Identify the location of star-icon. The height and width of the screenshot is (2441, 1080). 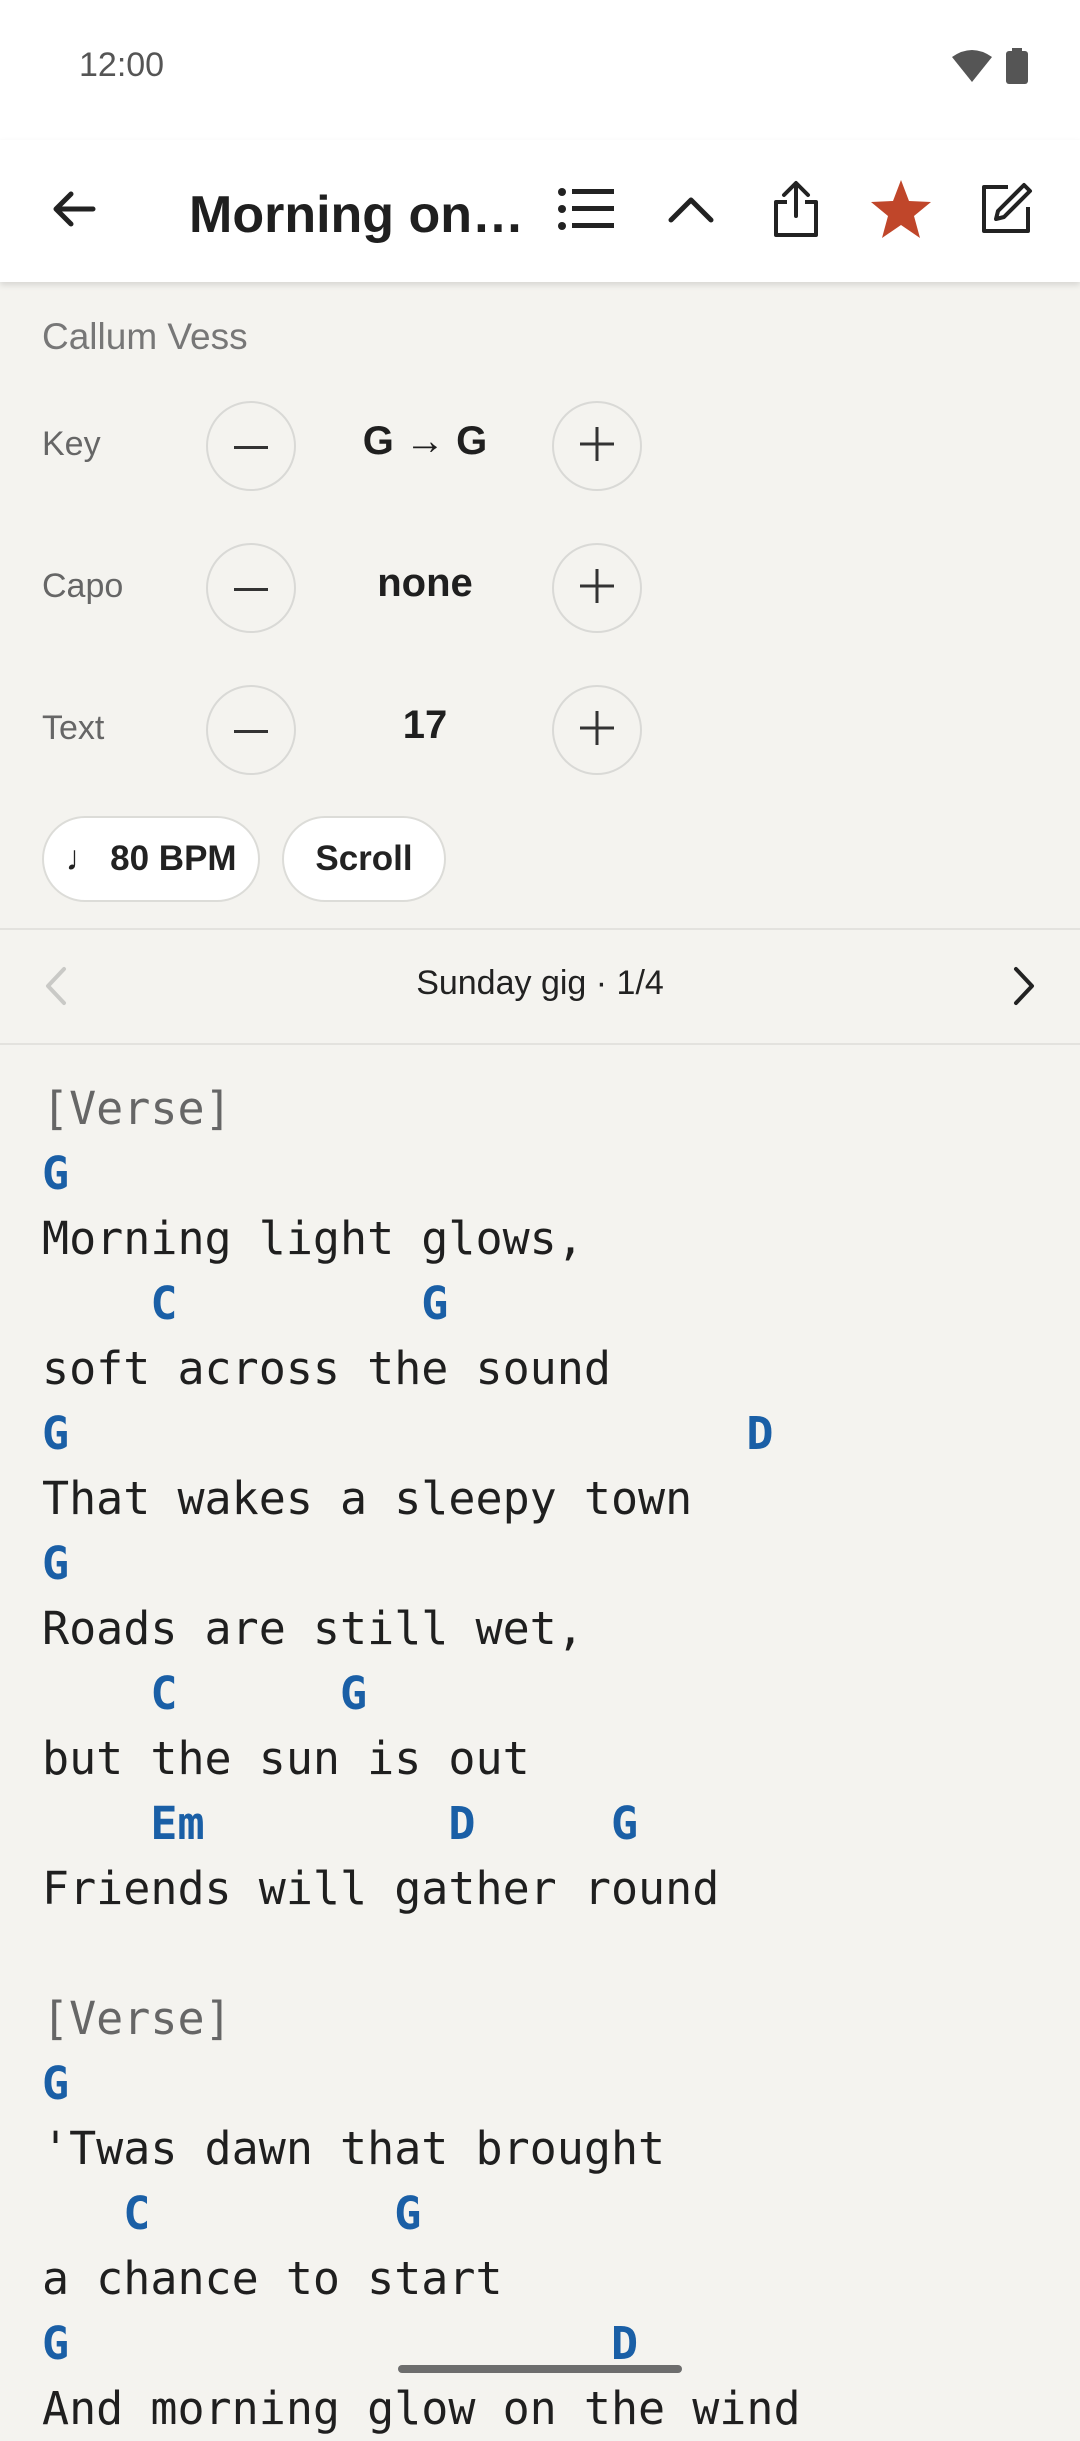
(901, 211).